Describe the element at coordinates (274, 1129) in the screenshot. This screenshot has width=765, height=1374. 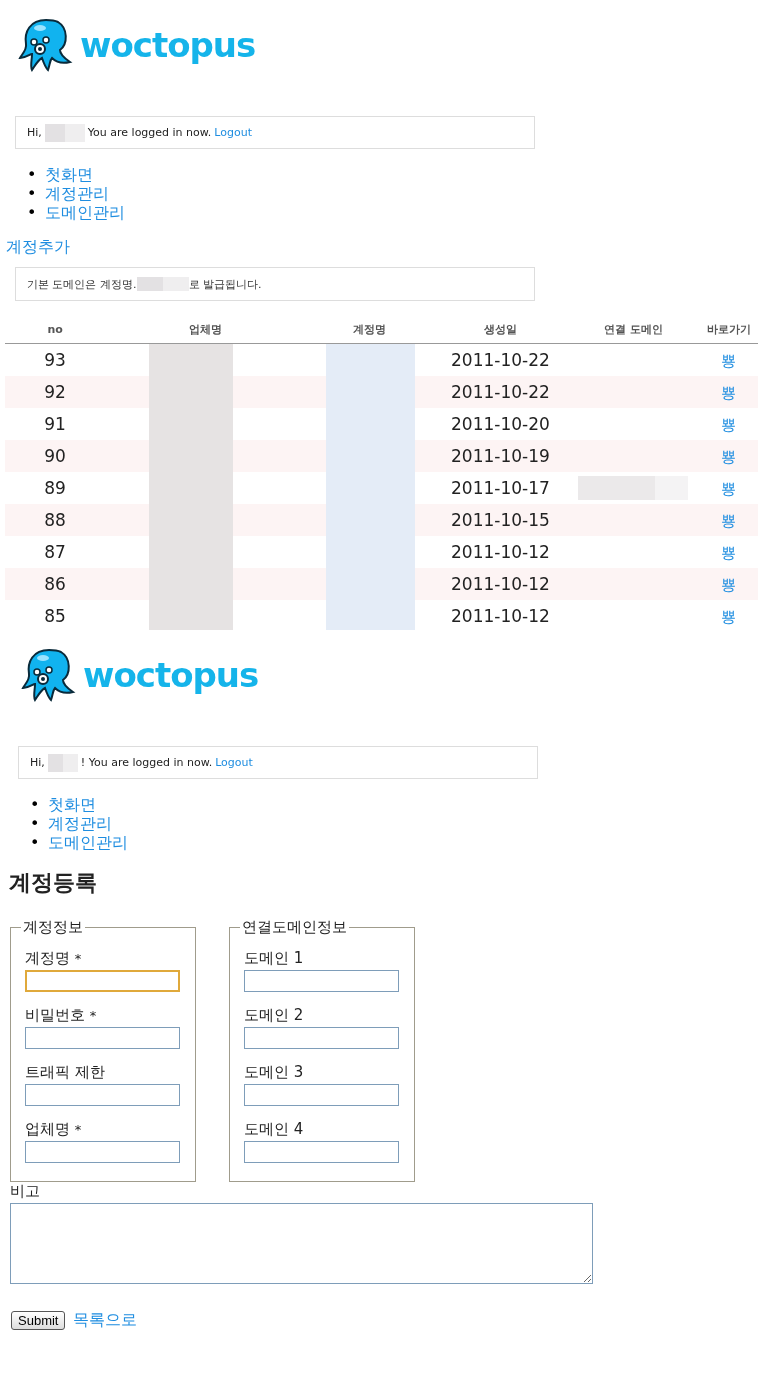
I see `field-label: 도메인 4` at that location.